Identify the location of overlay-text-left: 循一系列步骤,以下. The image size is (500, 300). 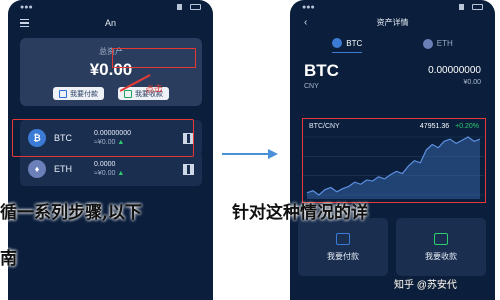
(71, 213).